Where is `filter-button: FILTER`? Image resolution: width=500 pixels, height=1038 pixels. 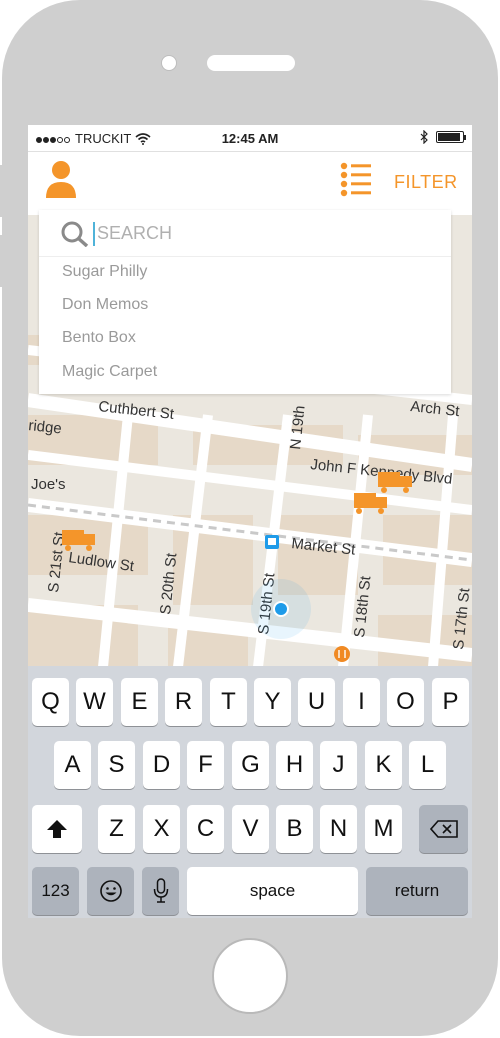
filter-button: FILTER is located at coordinates (426, 182).